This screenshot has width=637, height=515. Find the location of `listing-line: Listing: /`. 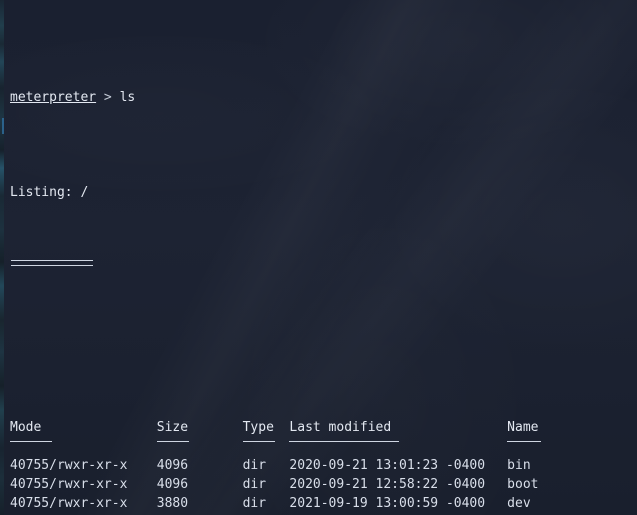

listing-line: Listing: / is located at coordinates (323, 192).